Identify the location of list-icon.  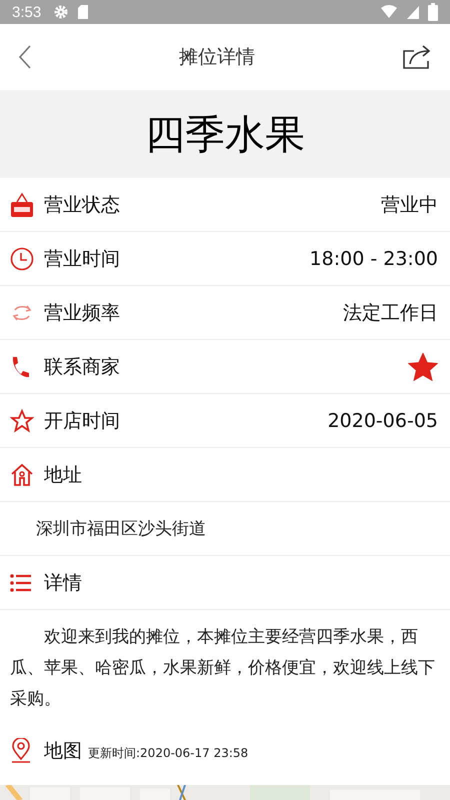
(21, 582).